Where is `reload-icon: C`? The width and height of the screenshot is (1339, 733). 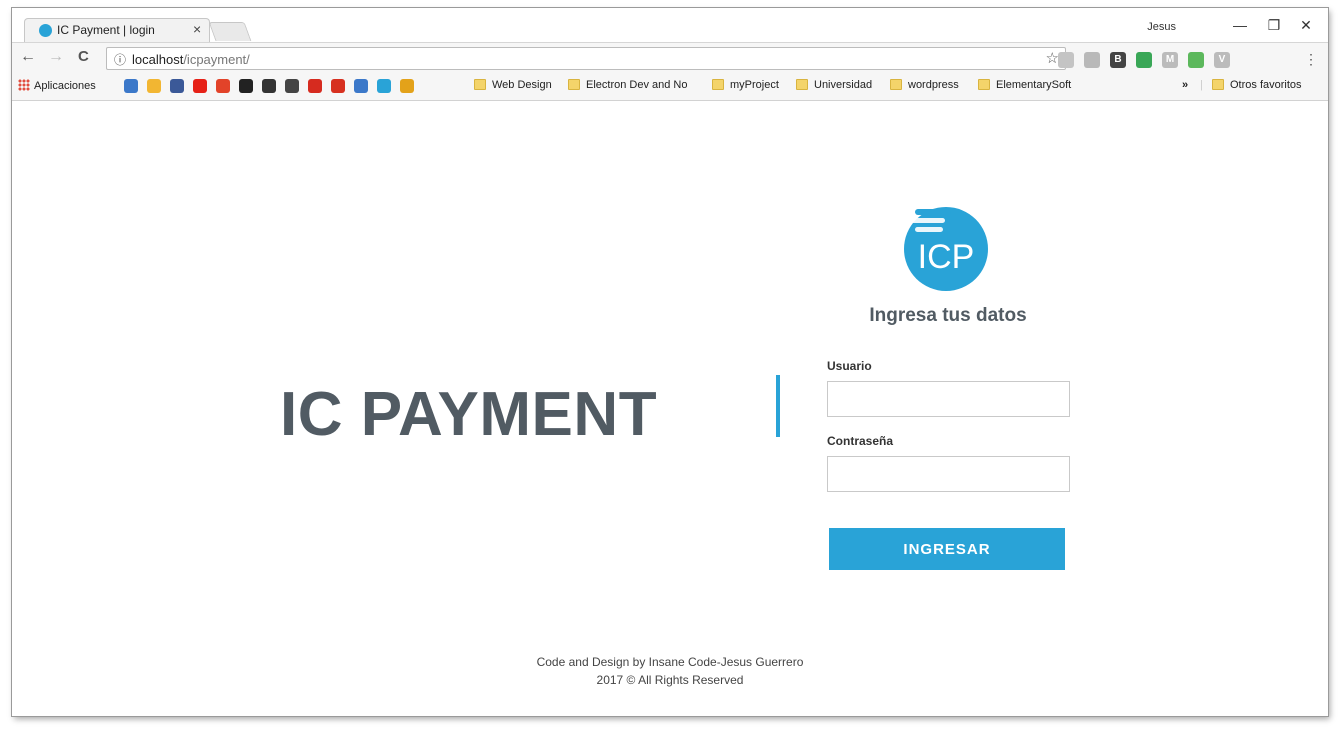 reload-icon: C is located at coordinates (83, 56).